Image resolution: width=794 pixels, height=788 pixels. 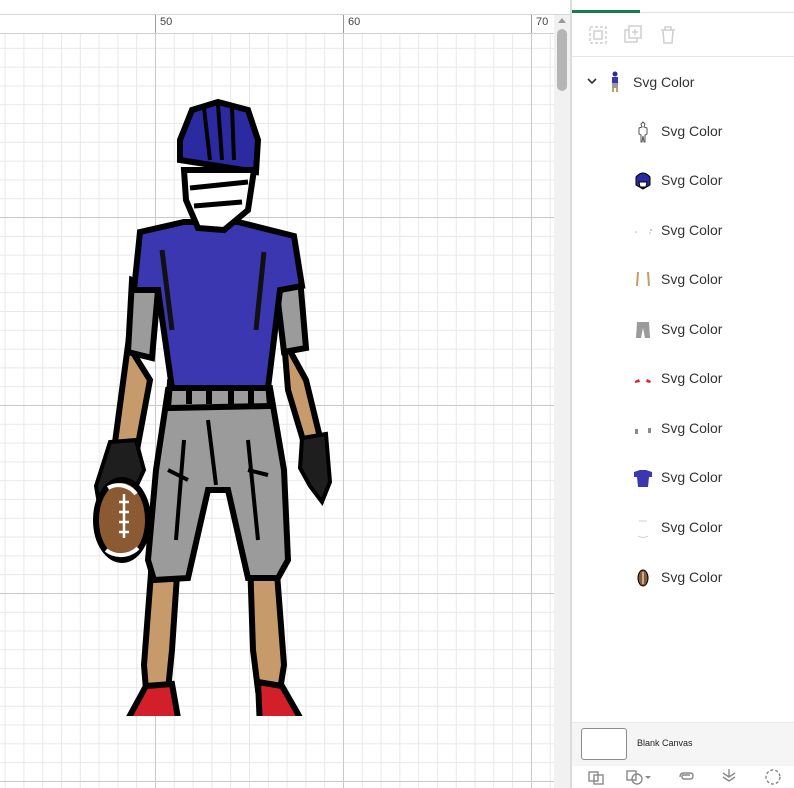 I want to click on layer-row-outline: Svg Color, so click(x=683, y=132).